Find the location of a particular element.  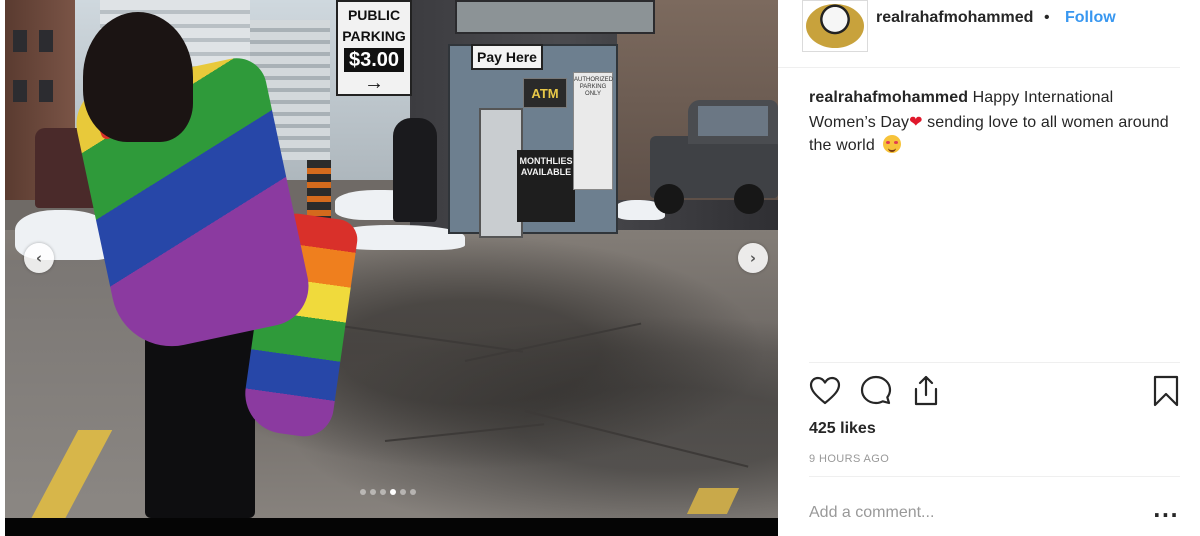

carousel-prev-button: ‹ is located at coordinates (39, 258).